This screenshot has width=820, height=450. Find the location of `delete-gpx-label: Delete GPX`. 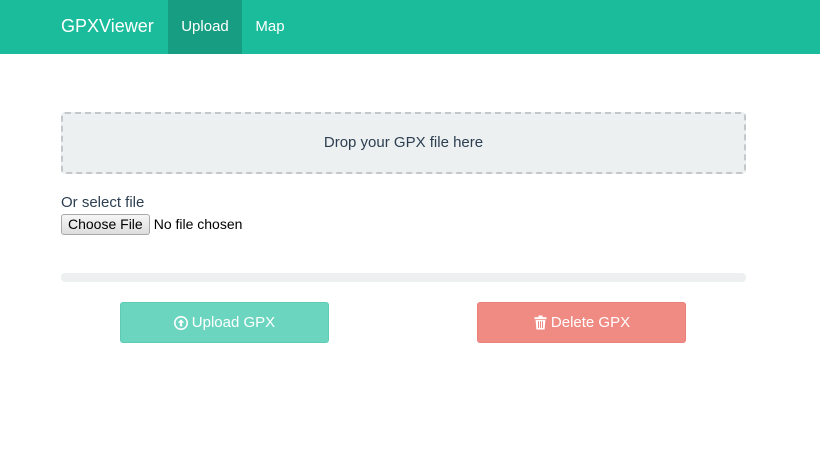

delete-gpx-label: Delete GPX is located at coordinates (590, 322).